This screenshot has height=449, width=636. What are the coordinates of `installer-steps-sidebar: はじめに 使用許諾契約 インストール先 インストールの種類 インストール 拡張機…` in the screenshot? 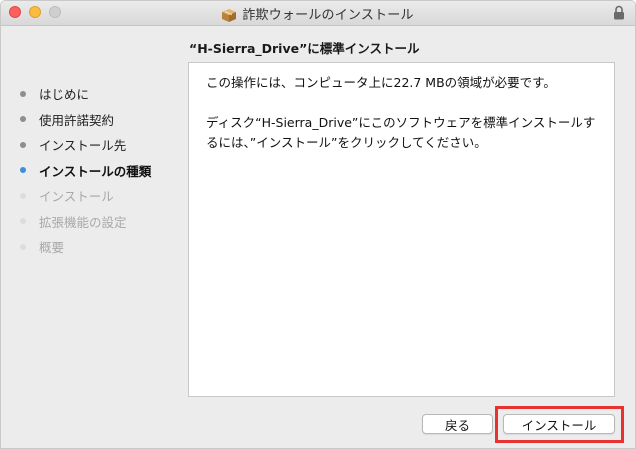 It's located at (99, 170).